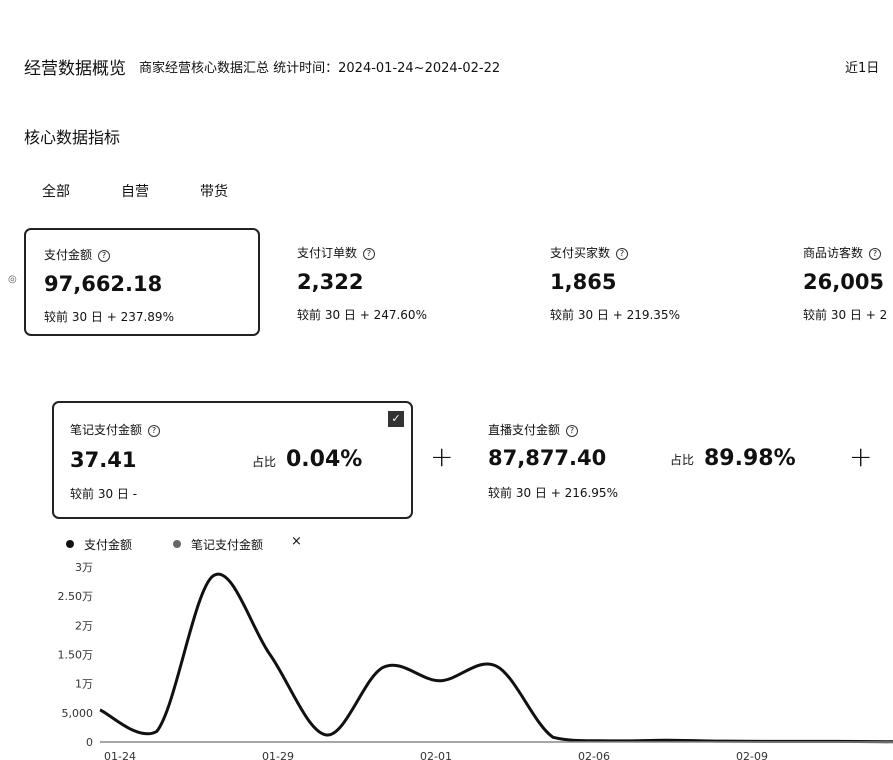  Describe the element at coordinates (89, 742) in the screenshot. I see `y-tick-label: 0` at that location.